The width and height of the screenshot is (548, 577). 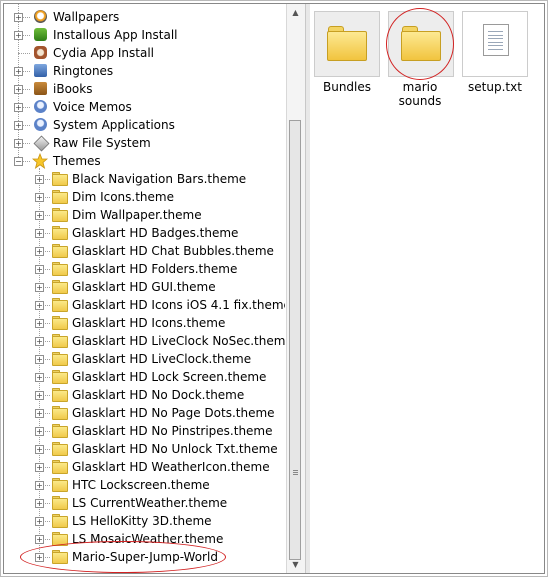 What do you see at coordinates (144, 107) in the screenshot?
I see `tree-item-voice-memos: + Voice Memos` at bounding box center [144, 107].